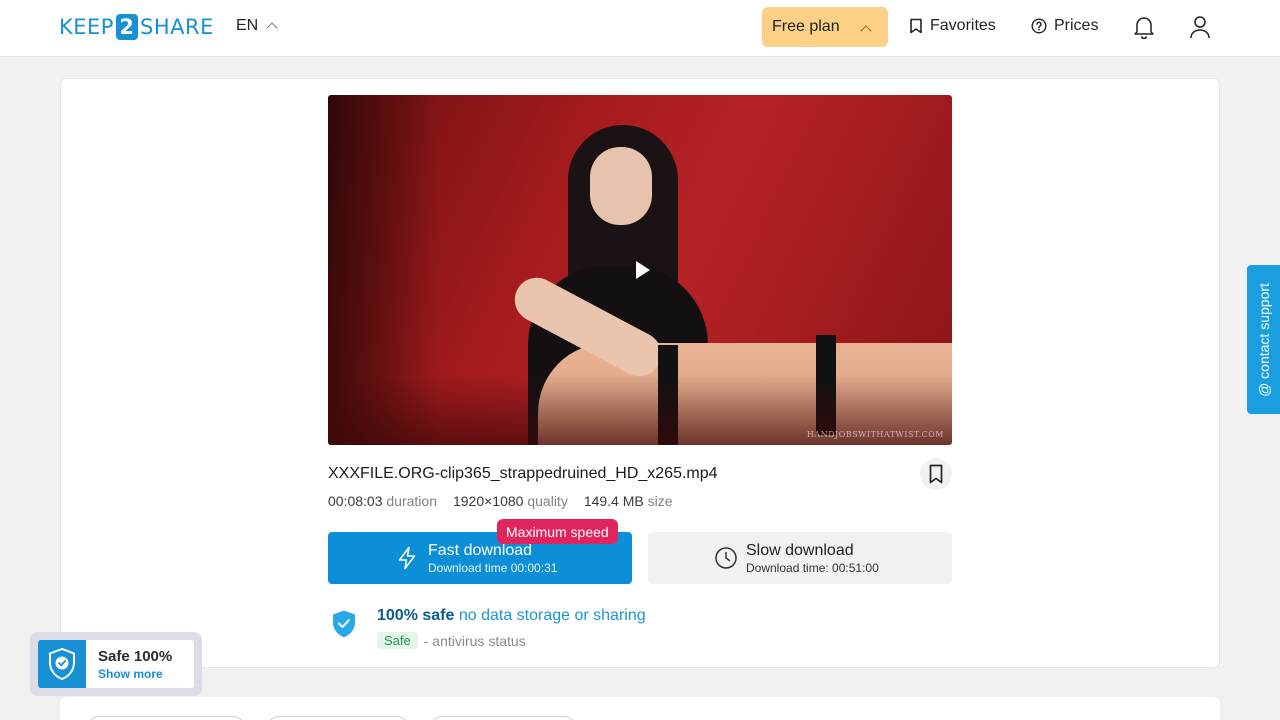 This screenshot has width=1280, height=720. Describe the element at coordinates (800, 550) in the screenshot. I see `slow-download-label: Slow download` at that location.